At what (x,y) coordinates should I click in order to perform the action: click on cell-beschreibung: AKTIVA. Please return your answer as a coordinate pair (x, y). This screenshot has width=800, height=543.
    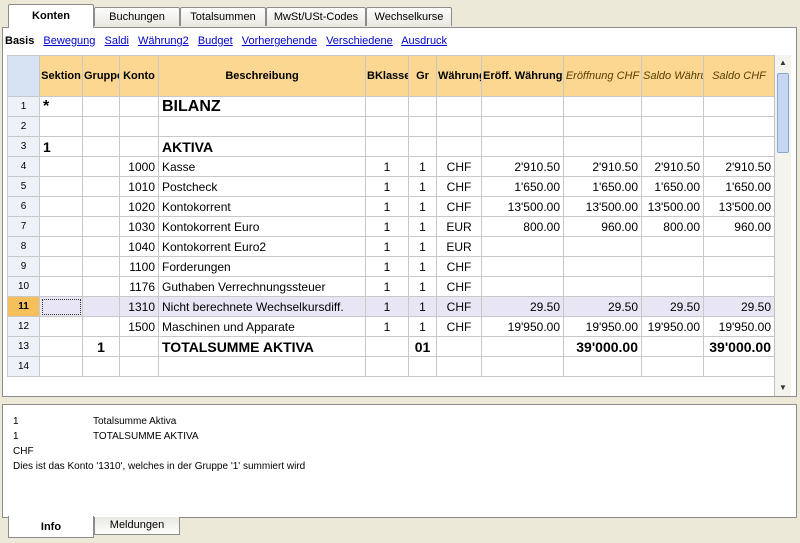
    Looking at the image, I should click on (262, 146).